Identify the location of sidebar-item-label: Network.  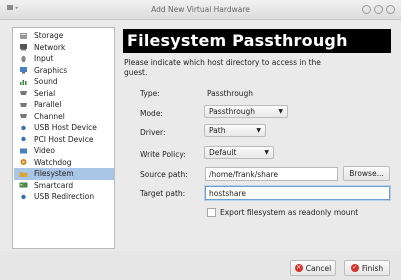
(50, 47).